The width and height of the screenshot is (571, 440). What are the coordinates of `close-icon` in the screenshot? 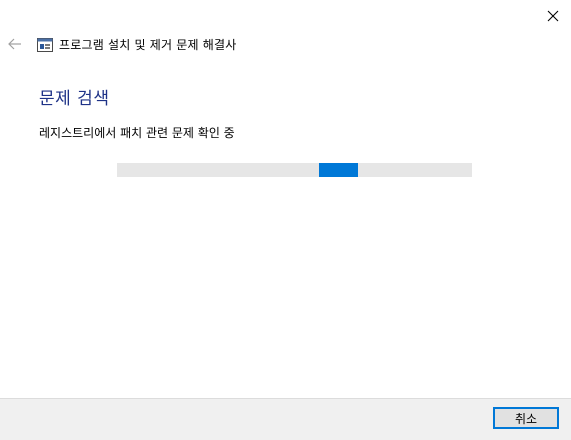 It's located at (553, 16).